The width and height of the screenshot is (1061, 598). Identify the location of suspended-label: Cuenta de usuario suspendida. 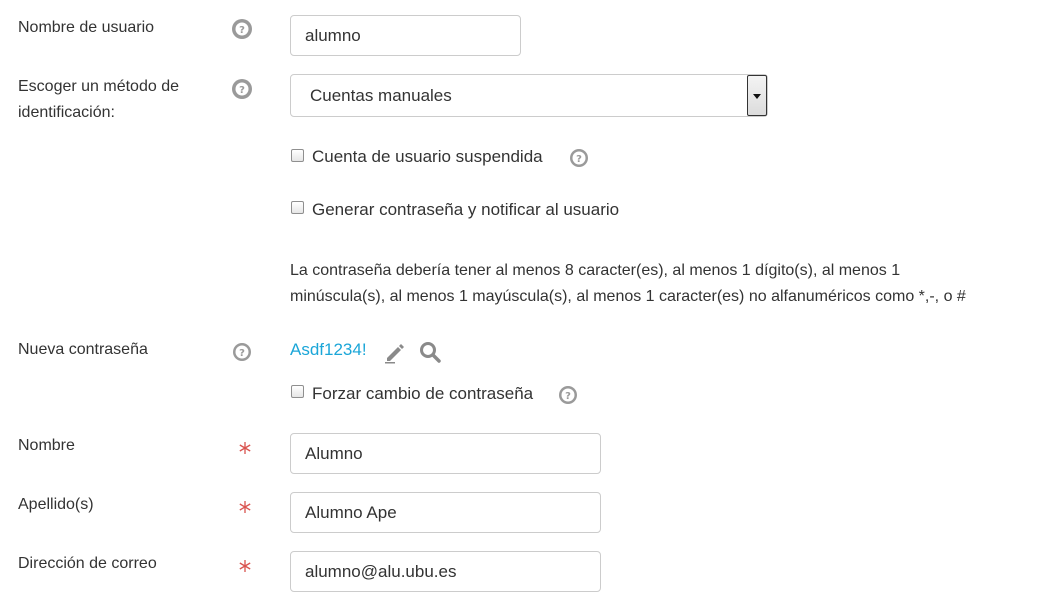
(427, 156).